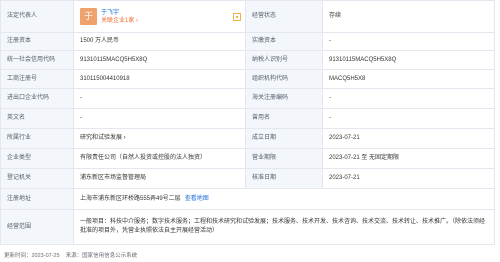 The height and width of the screenshot is (262, 500). I want to click on established-date-label: 成立日期, so click(284, 138).